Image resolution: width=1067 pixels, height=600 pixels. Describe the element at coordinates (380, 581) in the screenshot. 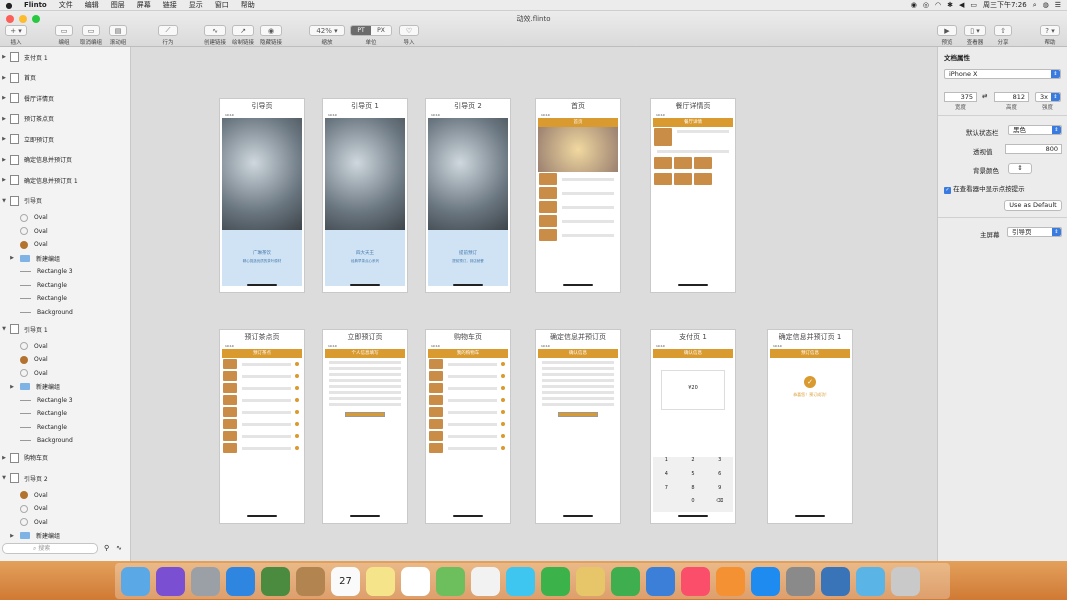

I see `notes-icon` at that location.